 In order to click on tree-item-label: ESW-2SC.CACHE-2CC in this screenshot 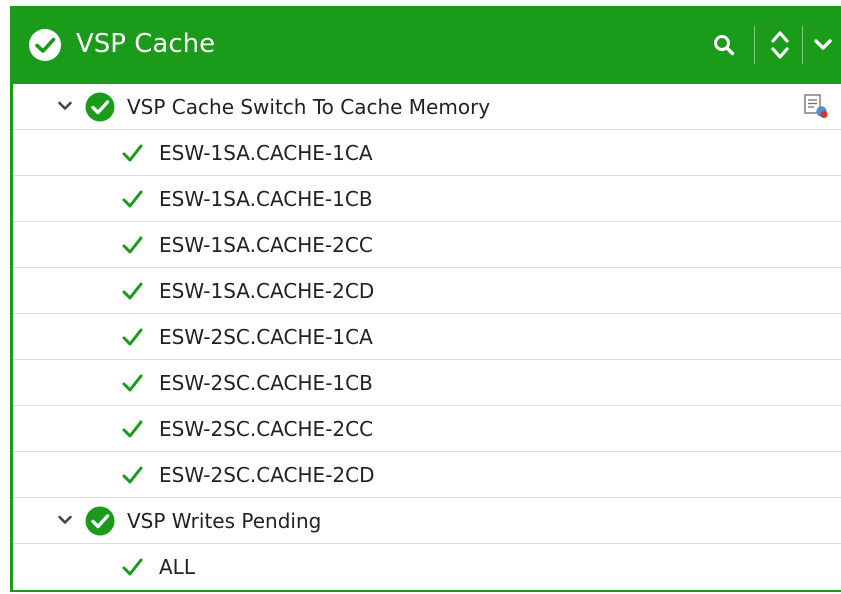, I will do `click(266, 429)`.